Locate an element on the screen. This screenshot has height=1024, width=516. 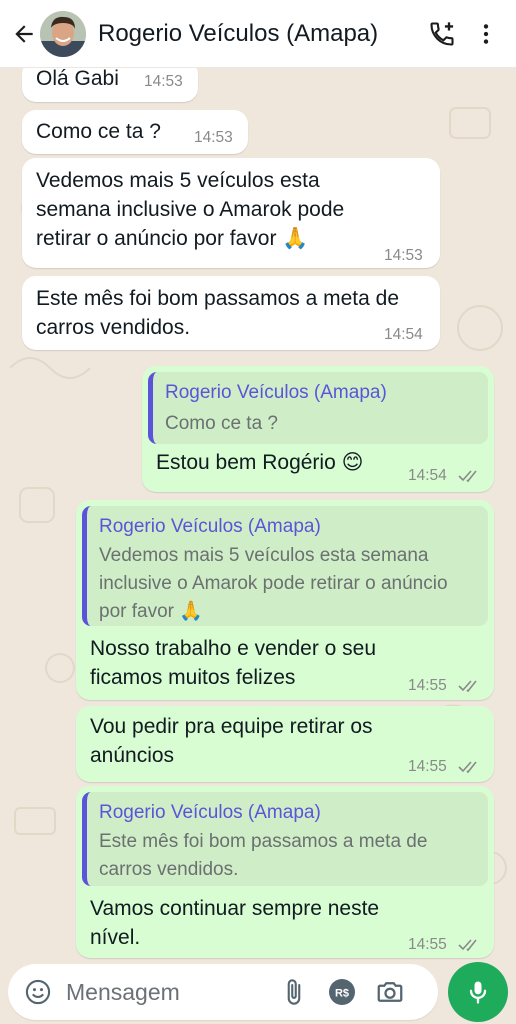
quoted-message: Rogerio Veículos (Amapa) Como ce ta ? is located at coordinates (318, 408).